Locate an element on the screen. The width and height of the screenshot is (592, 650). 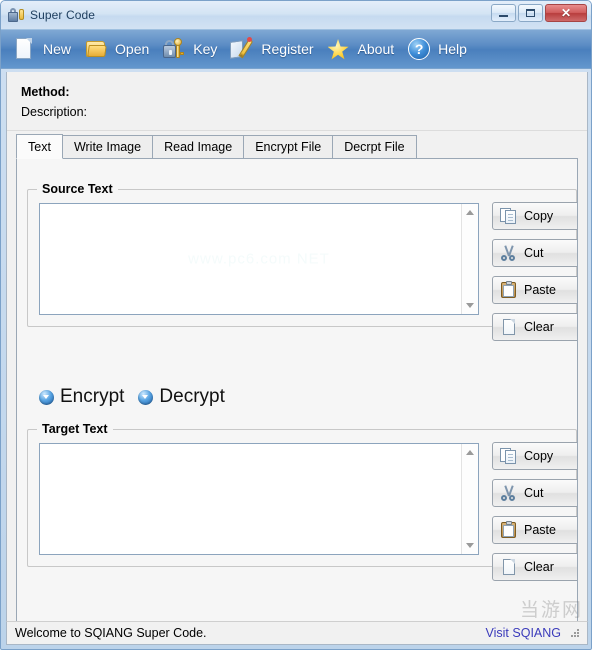
tab-encrypt-file: Encrypt File is located at coordinates (288, 147).